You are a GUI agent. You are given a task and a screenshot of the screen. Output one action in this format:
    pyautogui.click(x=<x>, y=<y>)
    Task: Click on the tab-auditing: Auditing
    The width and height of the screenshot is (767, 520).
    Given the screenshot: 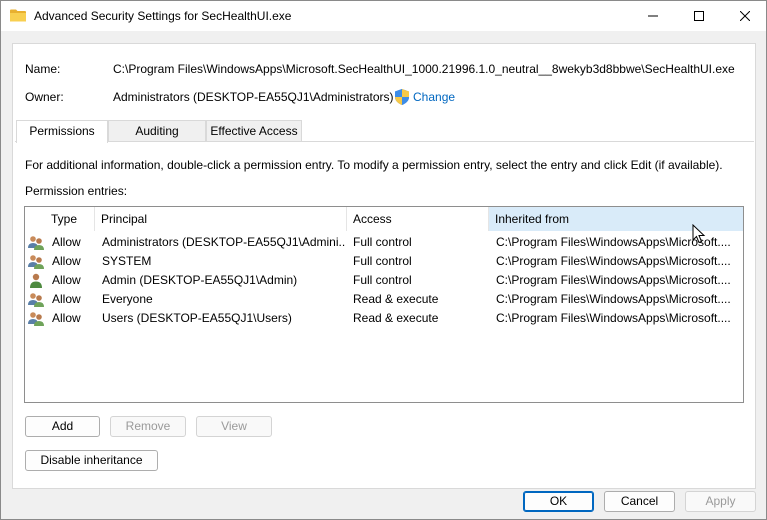 What is the action you would take?
    pyautogui.click(x=157, y=131)
    